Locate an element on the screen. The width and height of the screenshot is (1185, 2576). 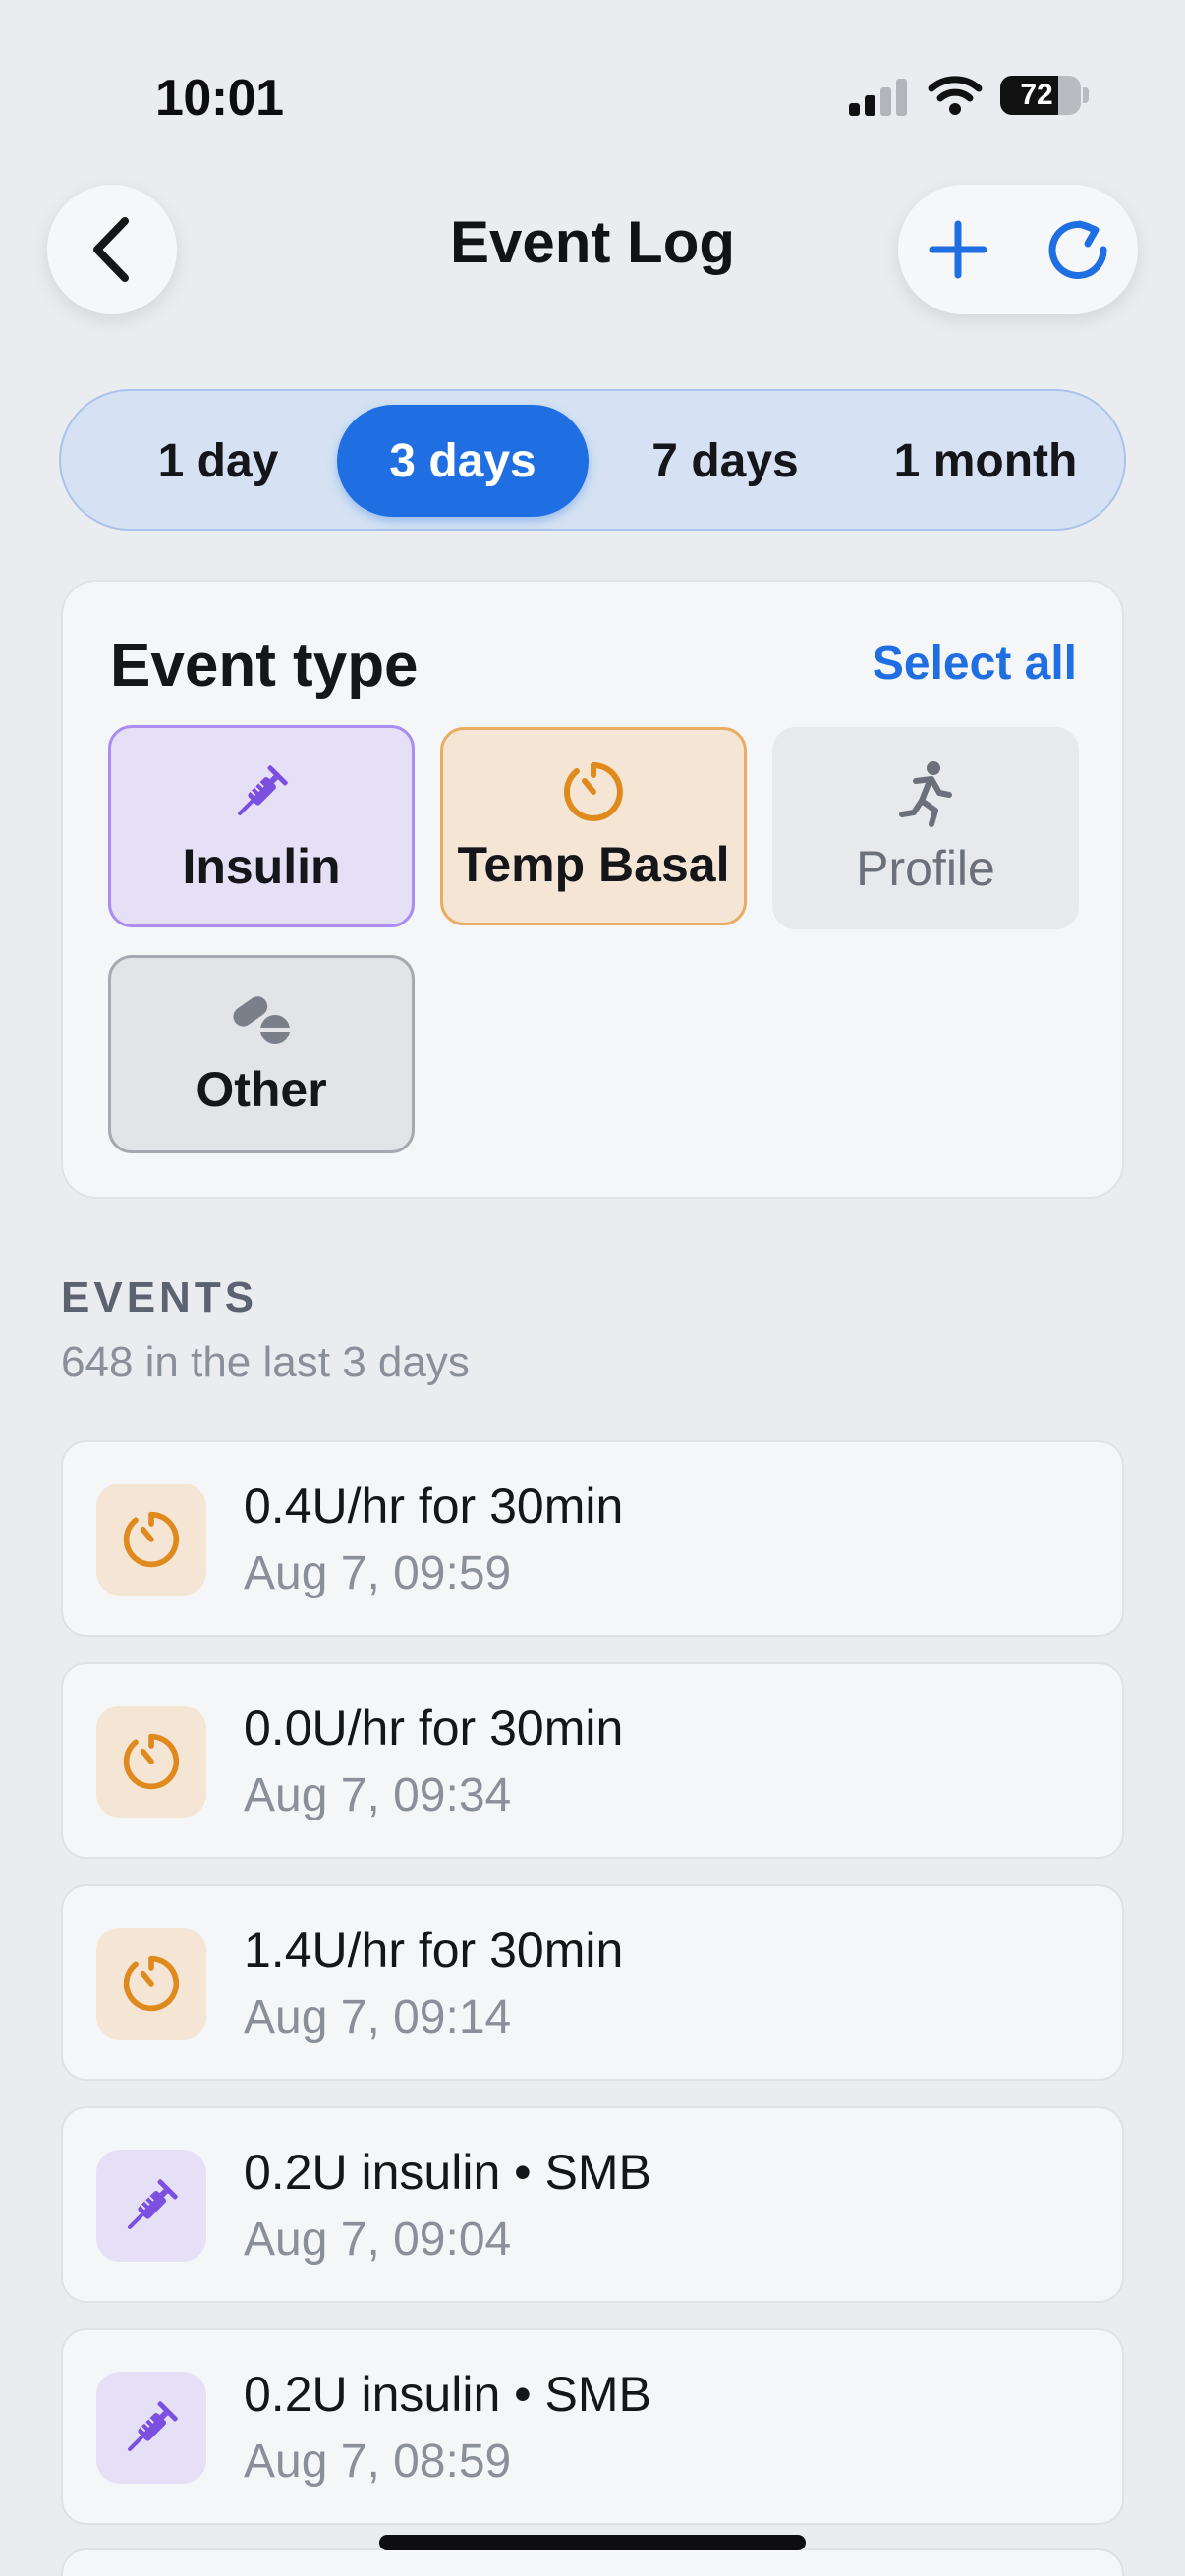
event-row: 0.2U insulin • SMB Aug 7, 09:04 is located at coordinates (592, 2204).